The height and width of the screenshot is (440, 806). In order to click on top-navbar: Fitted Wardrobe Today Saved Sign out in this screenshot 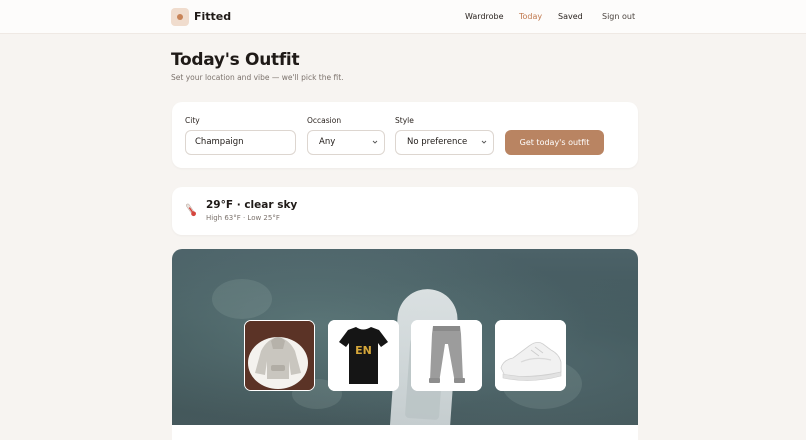, I will do `click(403, 17)`.